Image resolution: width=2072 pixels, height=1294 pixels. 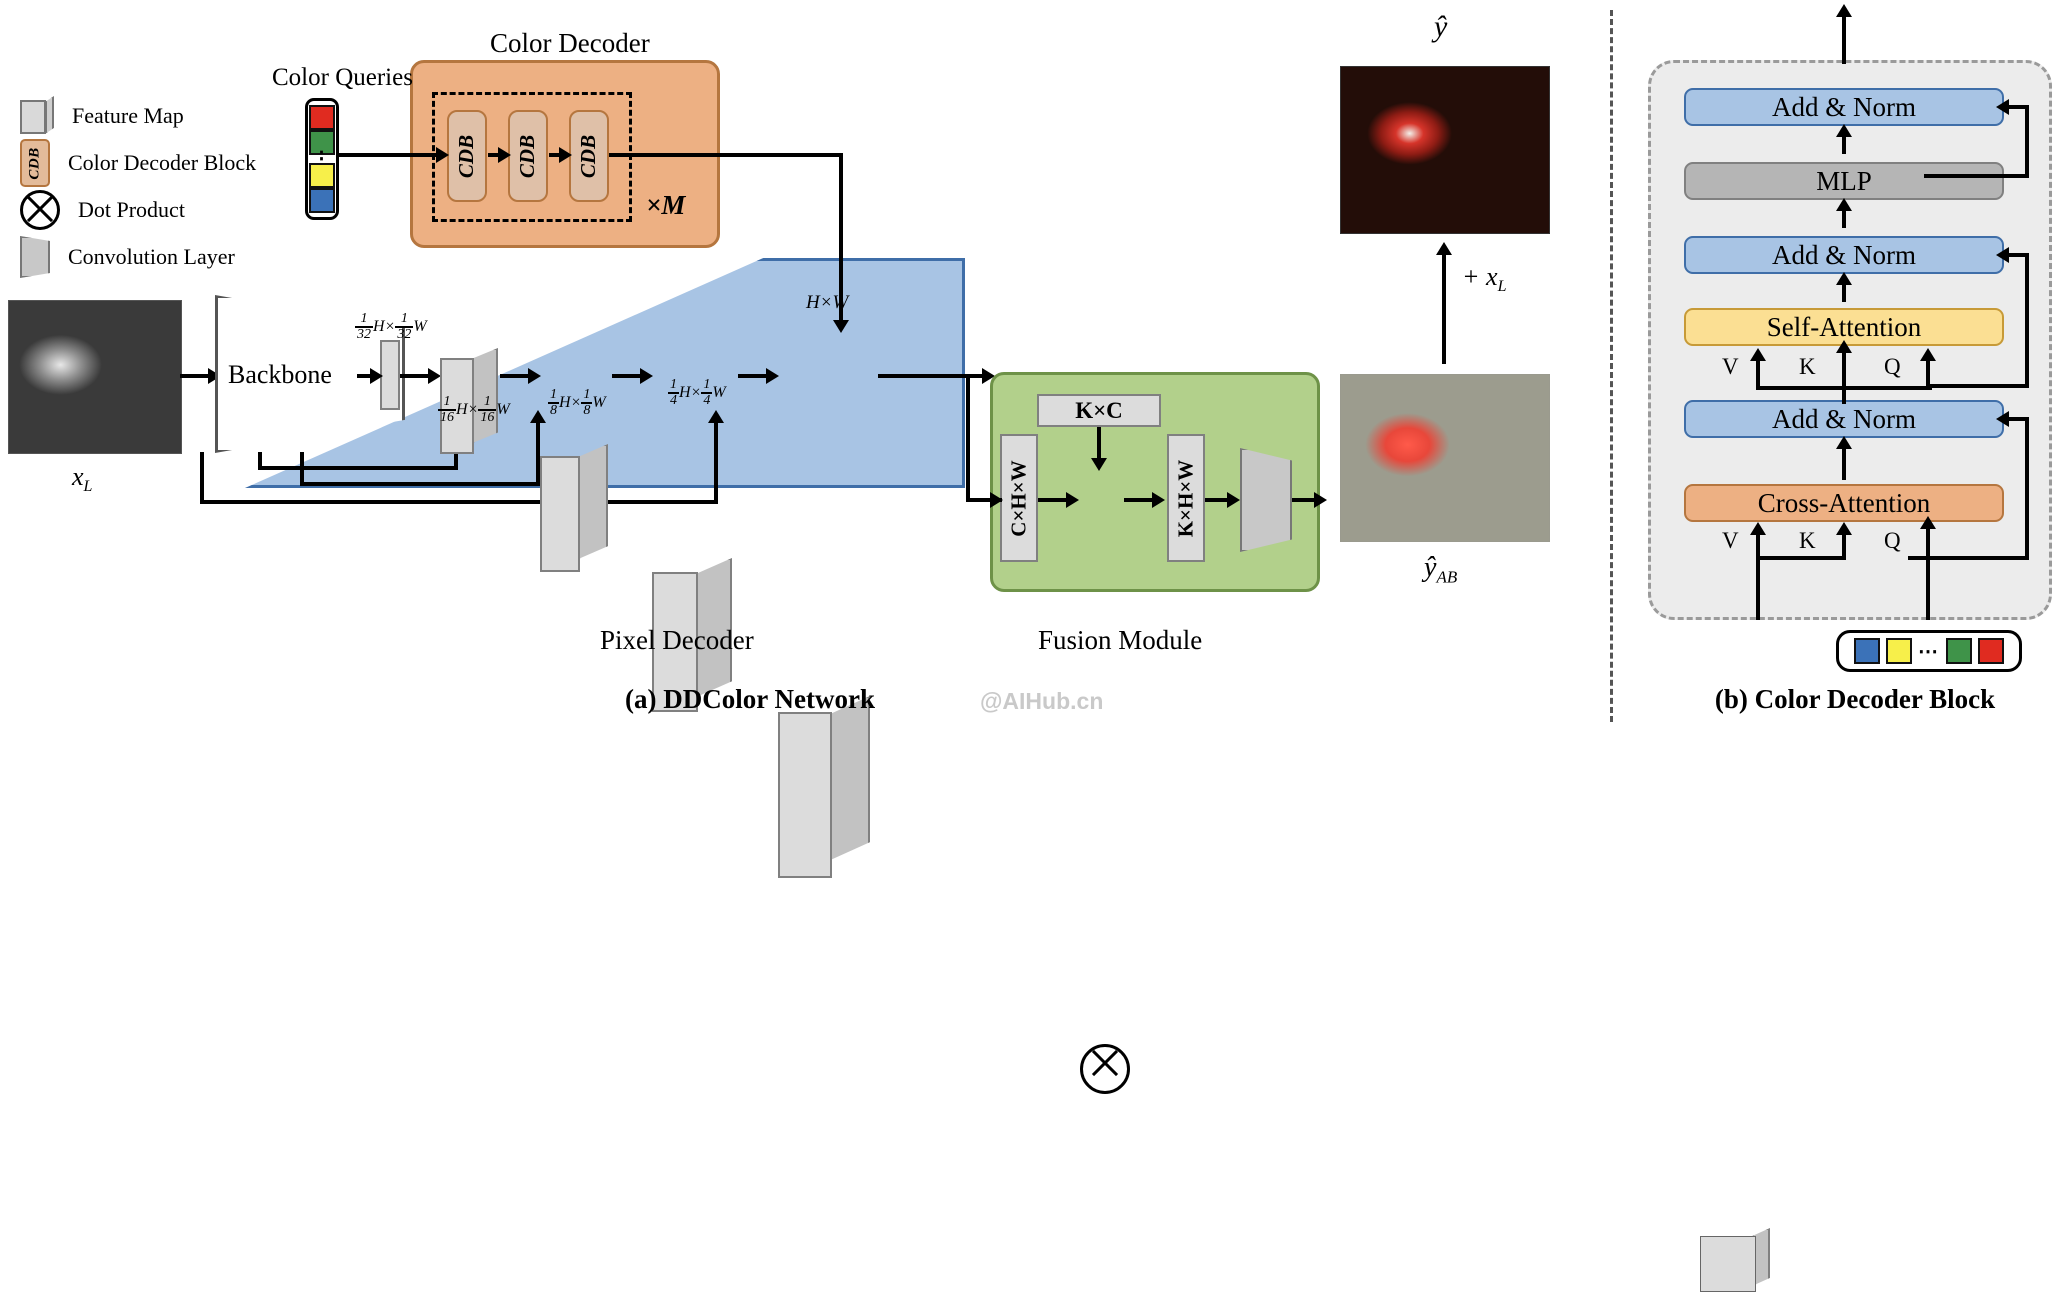 I want to click on color-queries-box: ⋮, so click(x=322, y=159).